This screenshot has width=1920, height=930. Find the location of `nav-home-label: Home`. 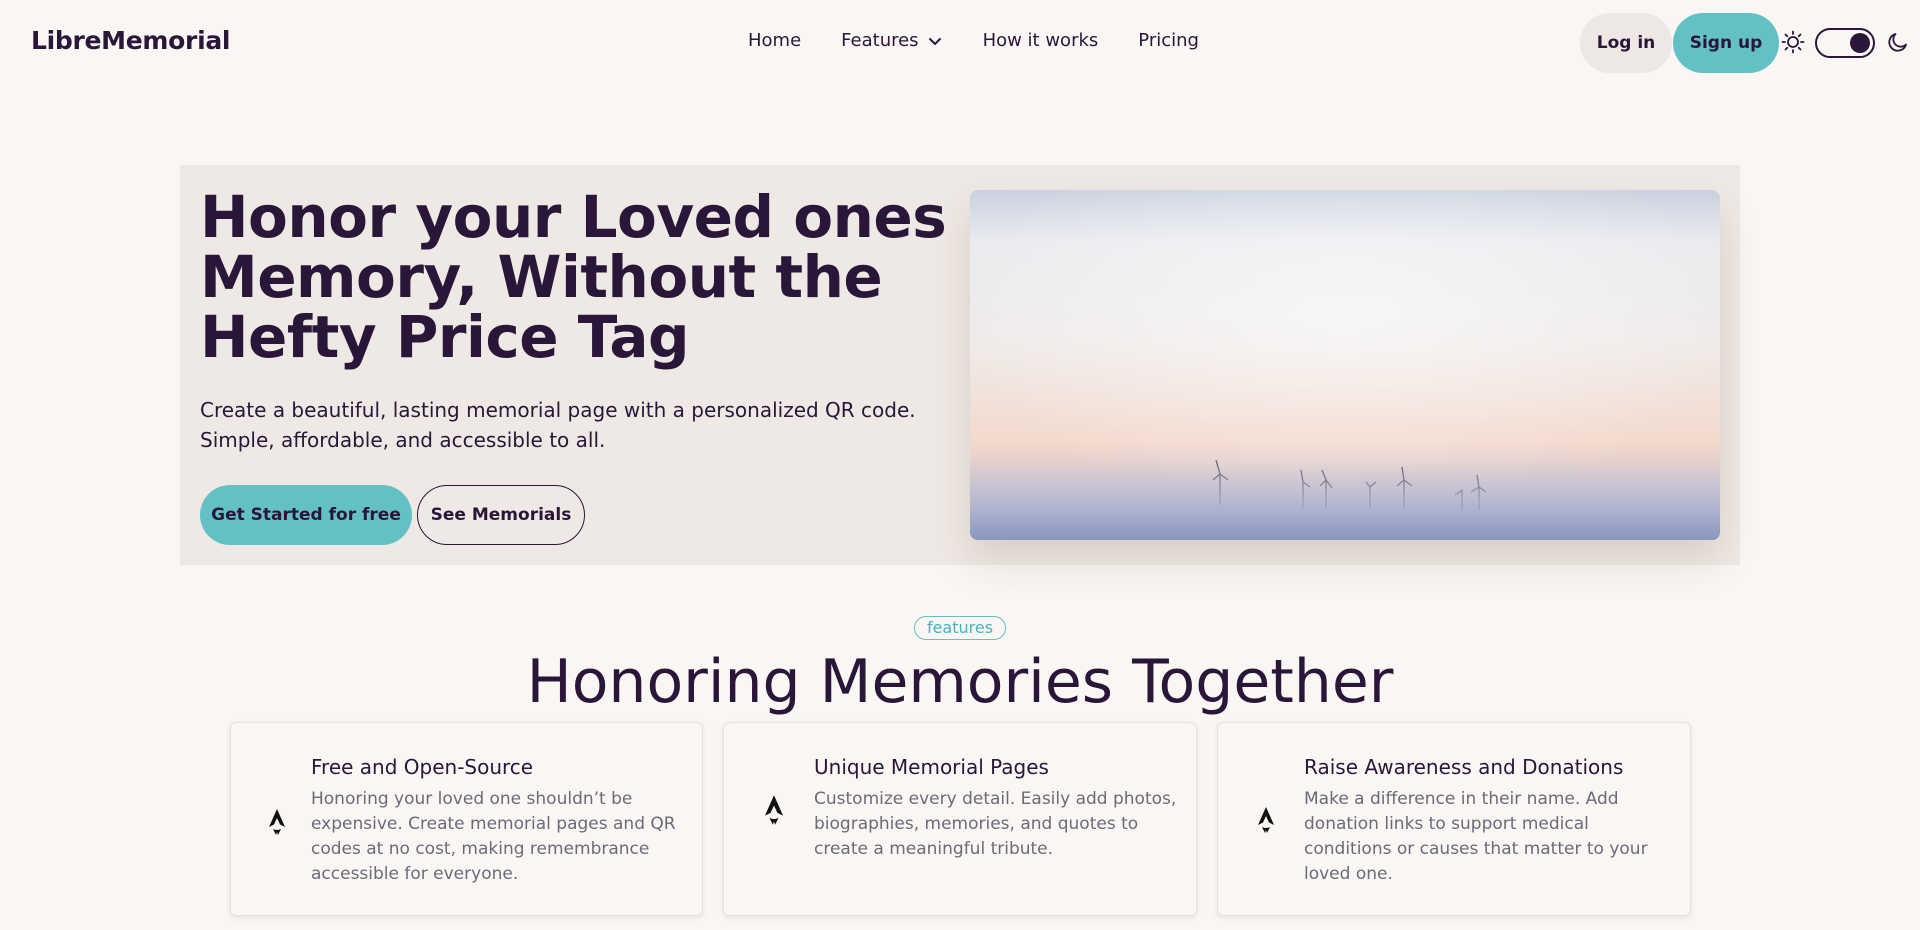

nav-home-label: Home is located at coordinates (775, 40).